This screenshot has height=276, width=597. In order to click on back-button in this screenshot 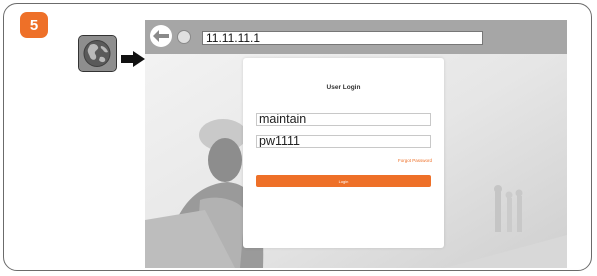, I will do `click(161, 36)`.